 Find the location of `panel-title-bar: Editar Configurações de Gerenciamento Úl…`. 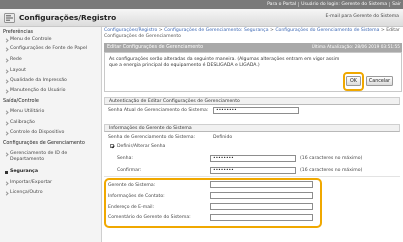

panel-title-bar: Editar Configurações de Gerenciamento Úl… is located at coordinates (253, 47).